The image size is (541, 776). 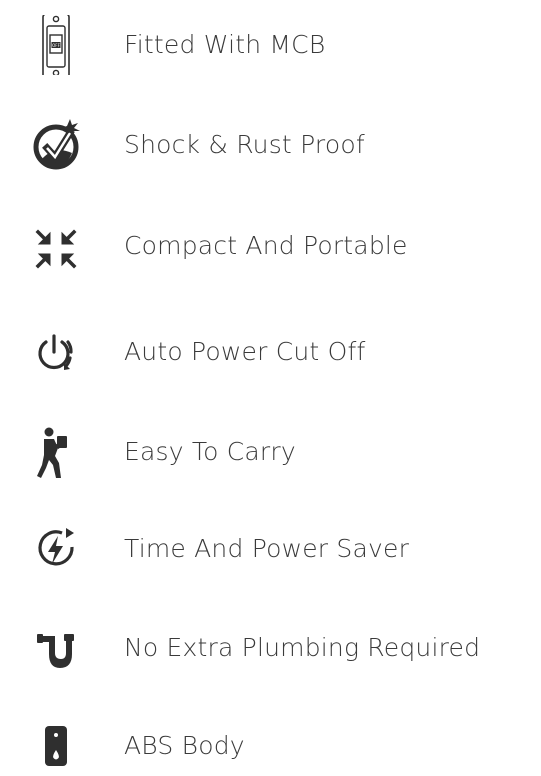 I want to click on feature-item-compact: Compact And Portable, so click(x=270, y=246).